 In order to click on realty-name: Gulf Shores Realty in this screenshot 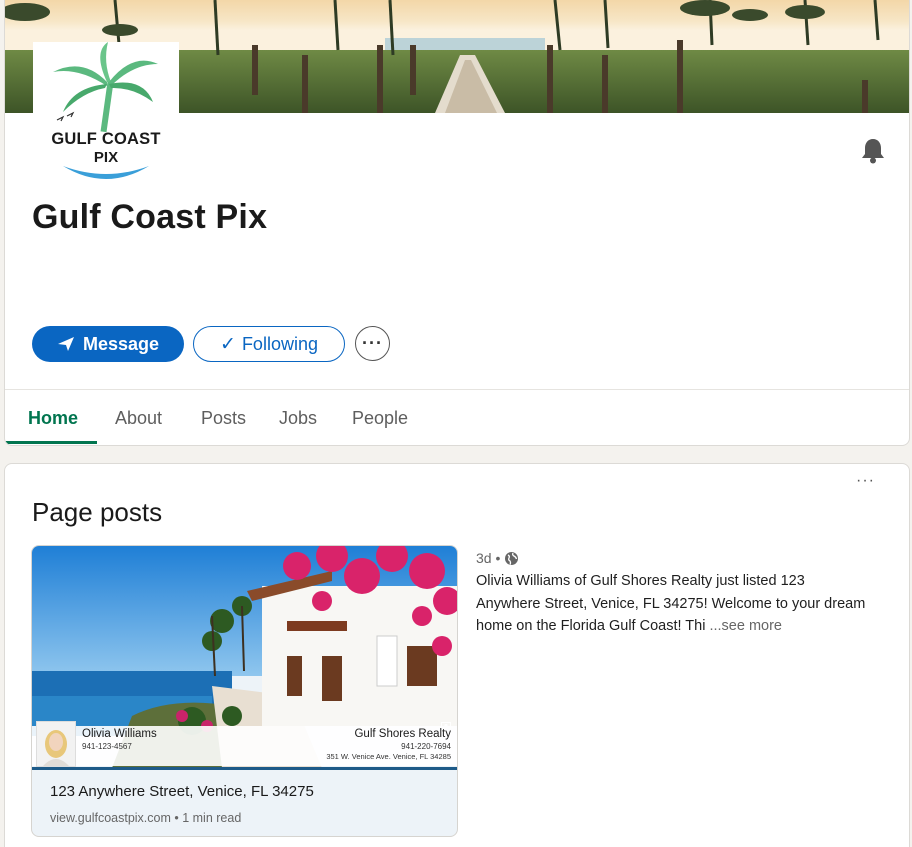, I will do `click(402, 734)`.